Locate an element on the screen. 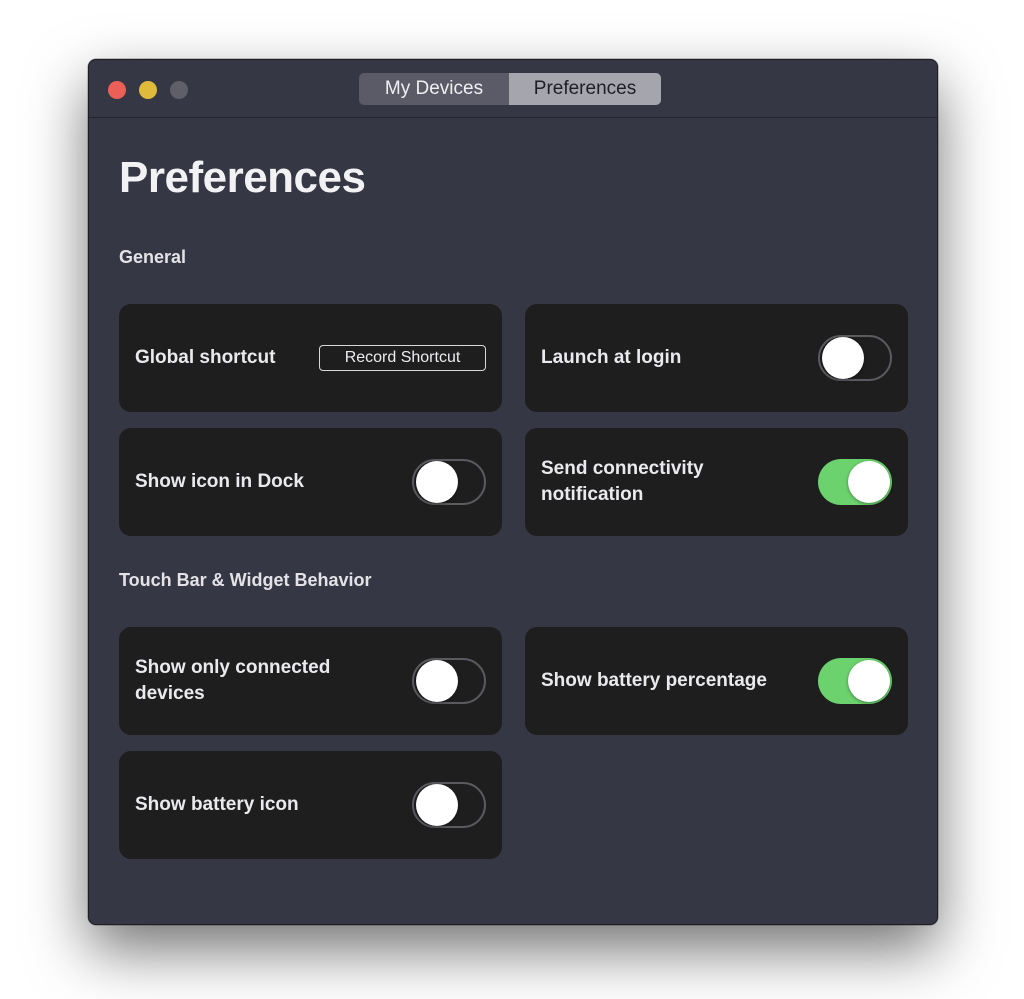 The image size is (1024, 999). show-battery-percentage-card: Show battery percentage is located at coordinates (716, 681).